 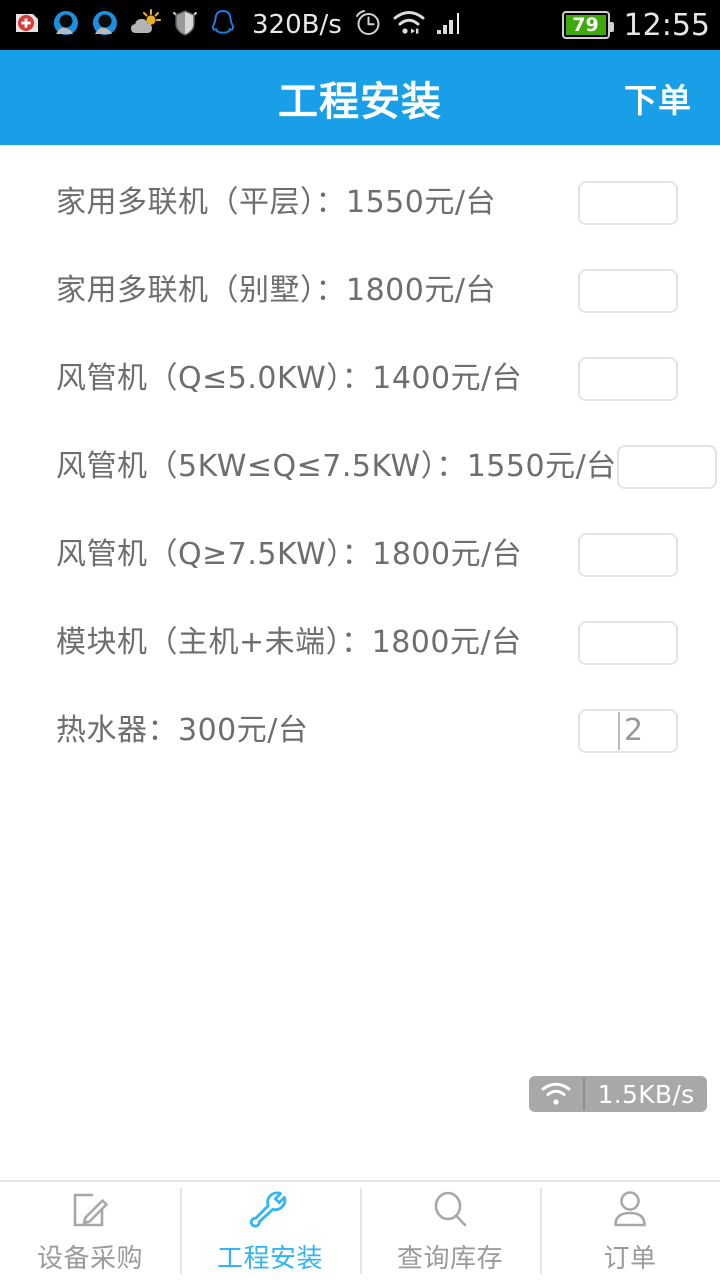 I want to click on list-item: 风管机（5KW≤Q≤7.5KW）：1550元/台, so click(x=360, y=467).